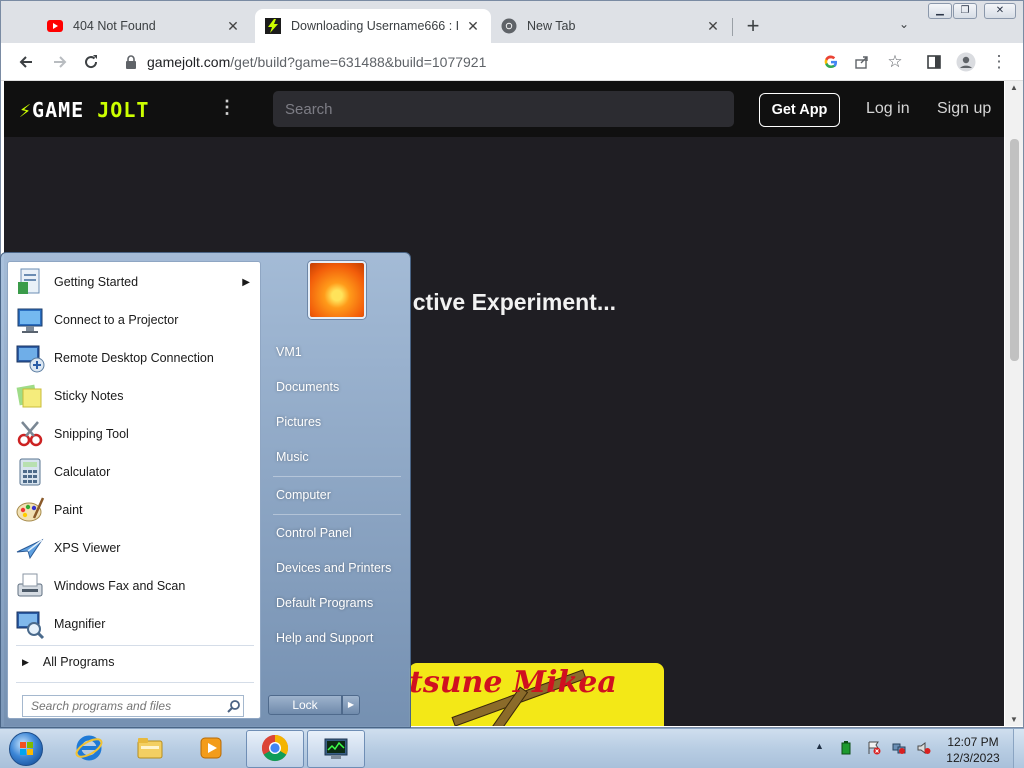 The height and width of the screenshot is (768, 1024). Describe the element at coordinates (973, 742) in the screenshot. I see `clock-time: 12:07 PM` at that location.